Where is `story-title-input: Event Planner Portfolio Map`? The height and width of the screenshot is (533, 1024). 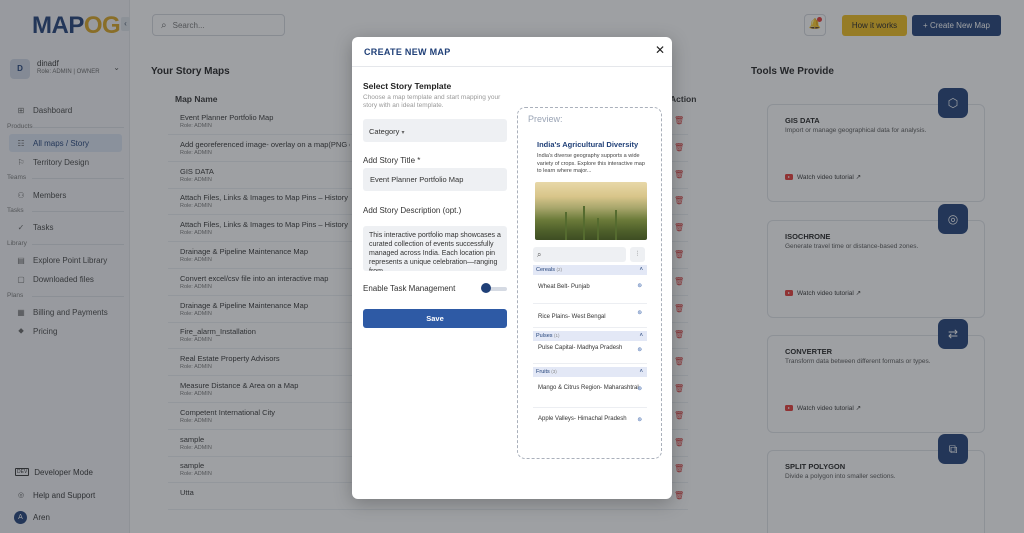 story-title-input: Event Planner Portfolio Map is located at coordinates (435, 179).